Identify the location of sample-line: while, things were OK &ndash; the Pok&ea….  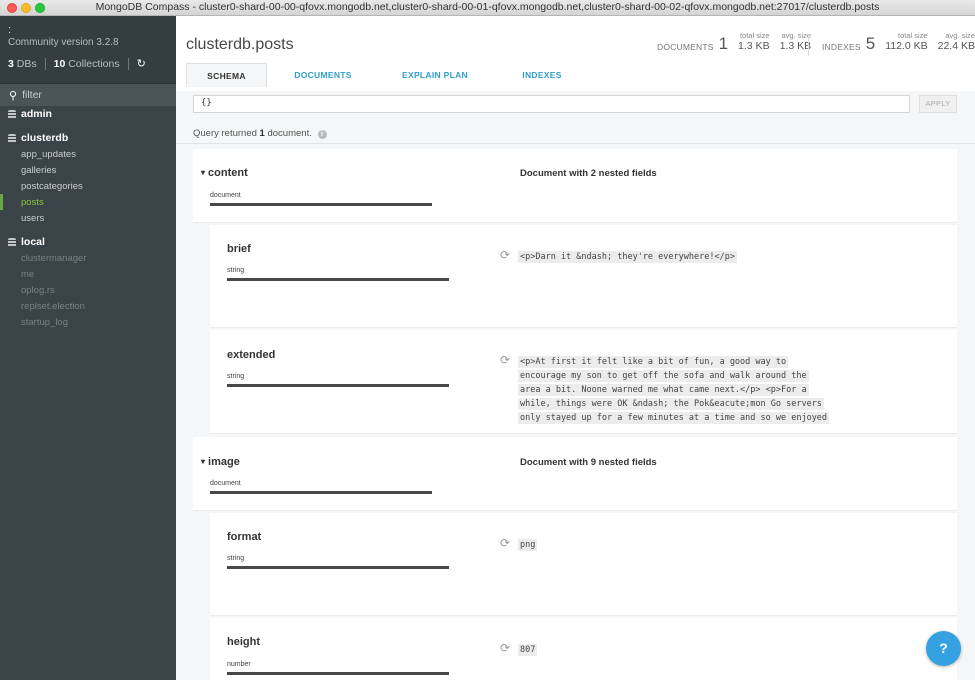
(671, 404).